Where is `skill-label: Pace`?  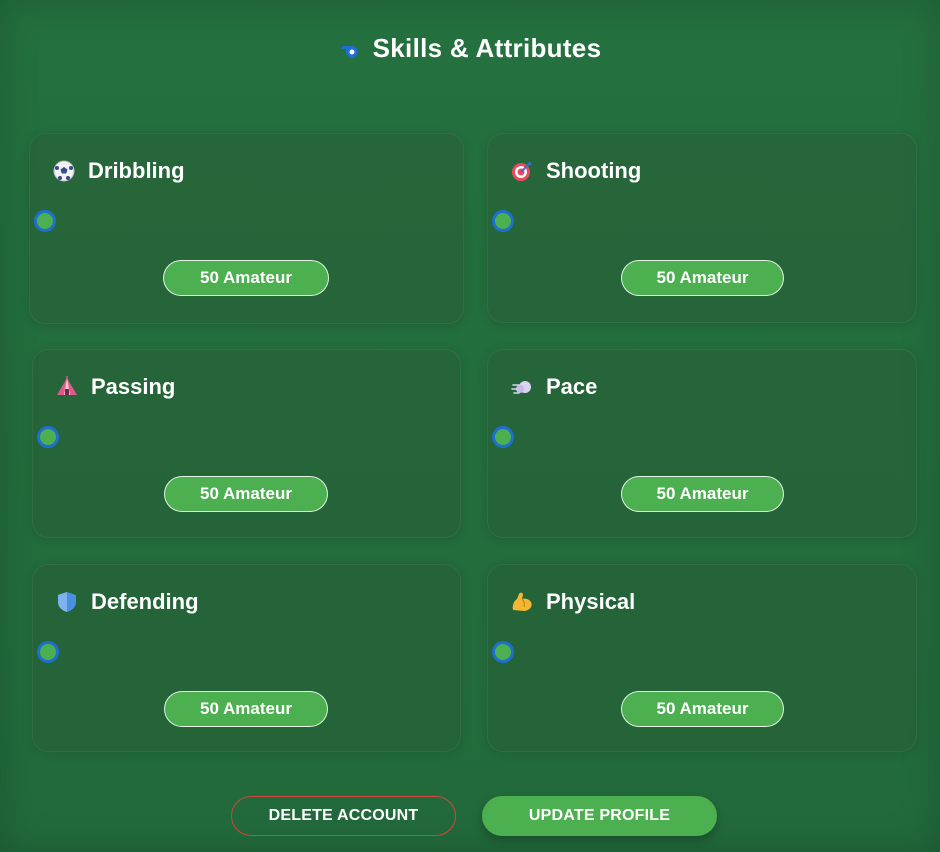 skill-label: Pace is located at coordinates (572, 386).